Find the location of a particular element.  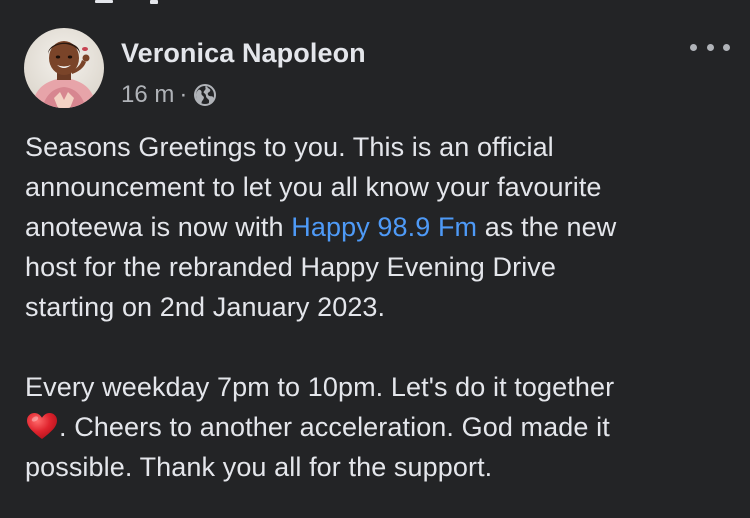

author-avatar is located at coordinates (64, 68).